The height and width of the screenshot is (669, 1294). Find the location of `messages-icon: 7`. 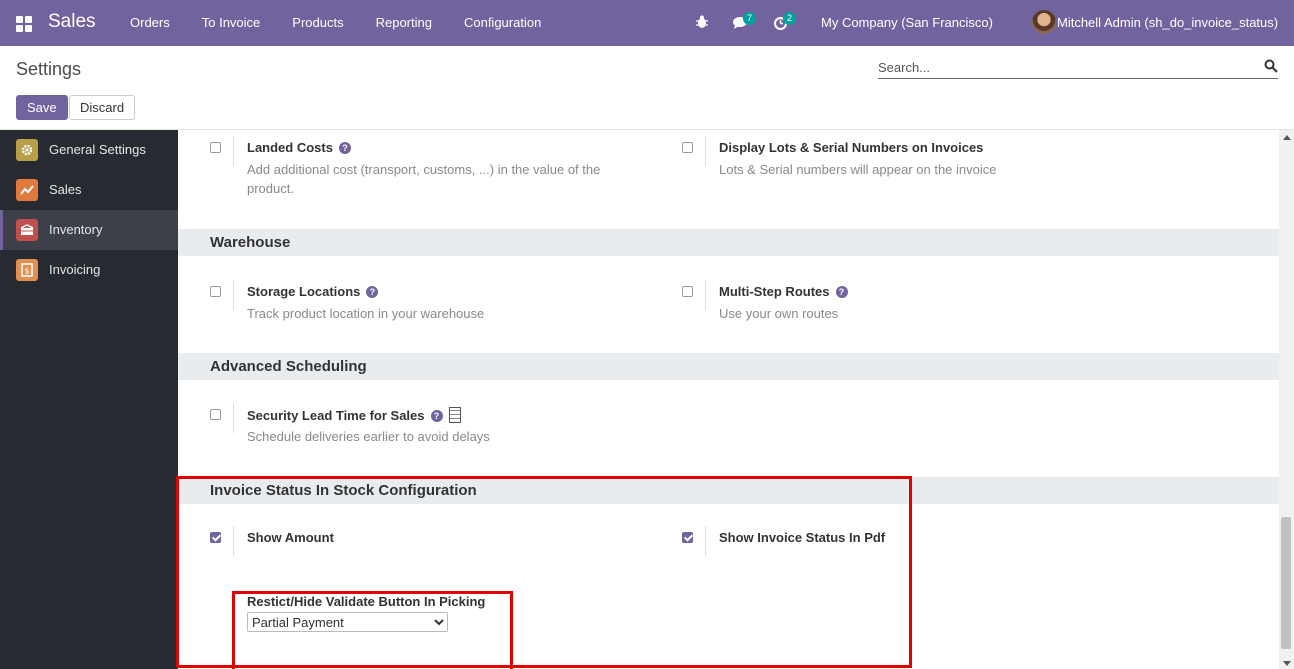

messages-icon: 7 is located at coordinates (745, 21).